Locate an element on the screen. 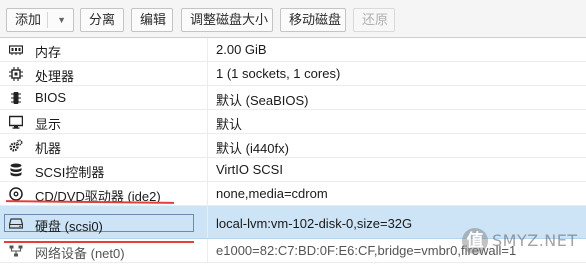  add-button-label: 添加 is located at coordinates (28, 19).